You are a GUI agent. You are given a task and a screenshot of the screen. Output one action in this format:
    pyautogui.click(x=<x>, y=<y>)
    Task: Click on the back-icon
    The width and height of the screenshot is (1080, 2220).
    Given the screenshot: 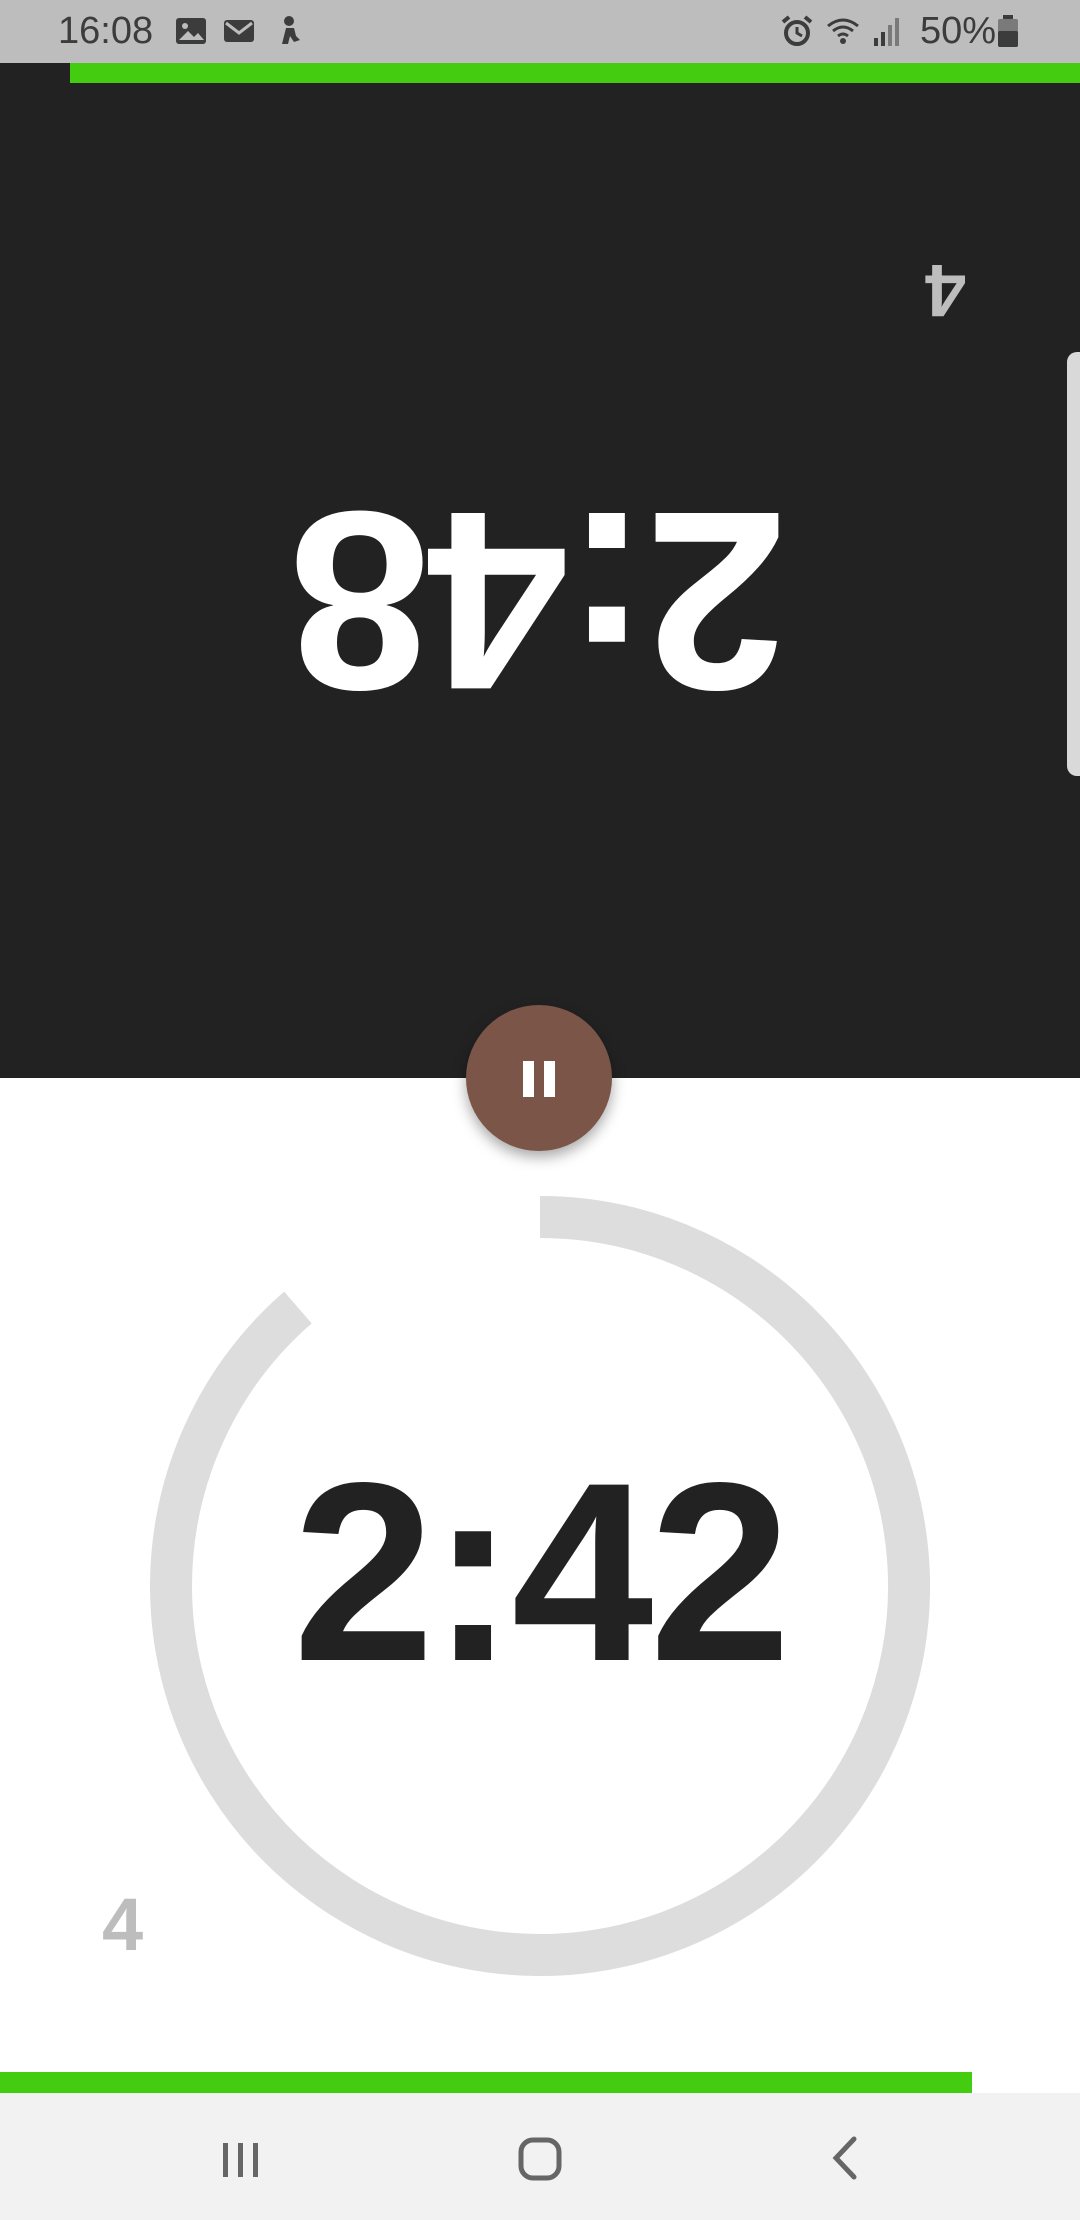 What is the action you would take?
    pyautogui.click(x=845, y=2158)
    